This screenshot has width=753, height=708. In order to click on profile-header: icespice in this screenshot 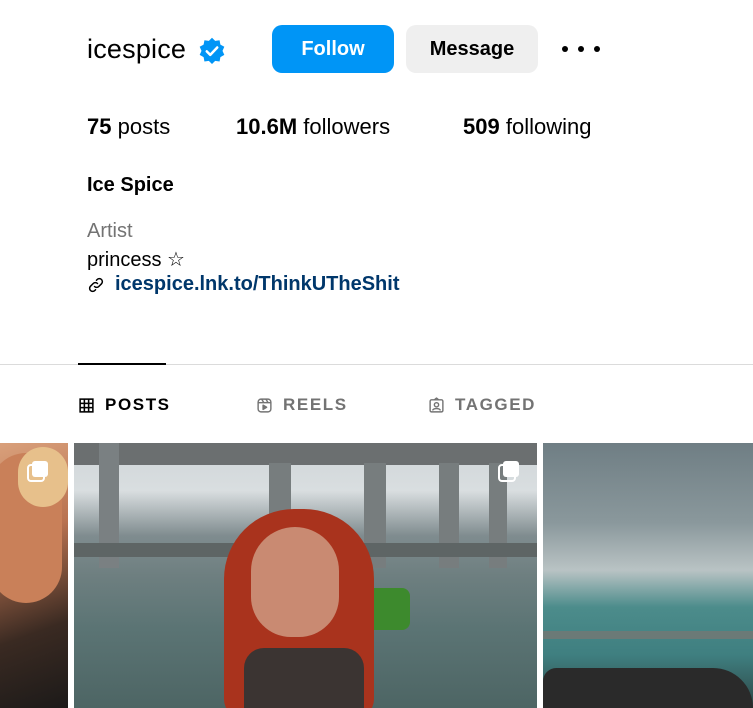, I will do `click(156, 49)`.